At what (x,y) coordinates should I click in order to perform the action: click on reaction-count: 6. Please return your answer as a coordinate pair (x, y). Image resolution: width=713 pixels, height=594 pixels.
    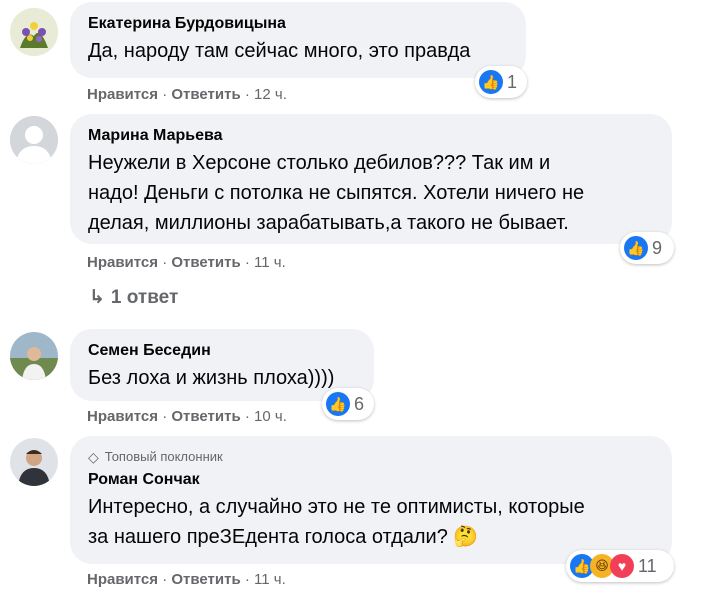
    Looking at the image, I should click on (359, 403).